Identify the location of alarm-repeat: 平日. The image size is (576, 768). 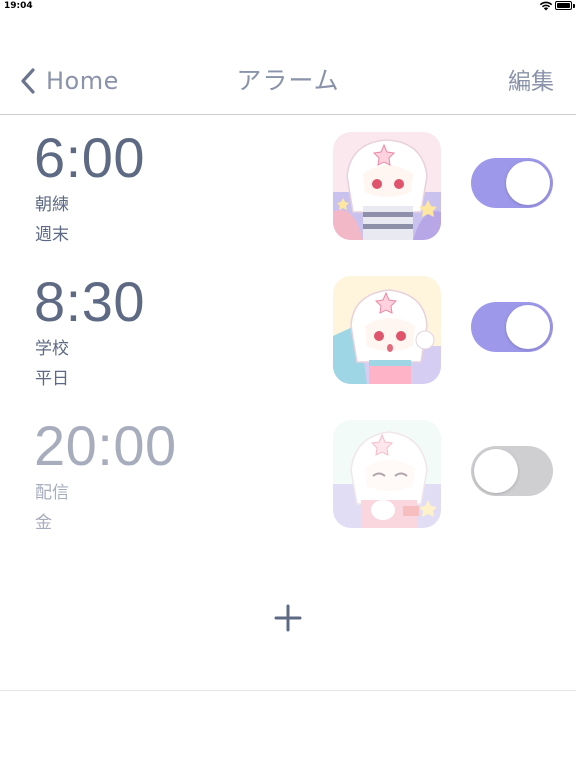
(52, 379).